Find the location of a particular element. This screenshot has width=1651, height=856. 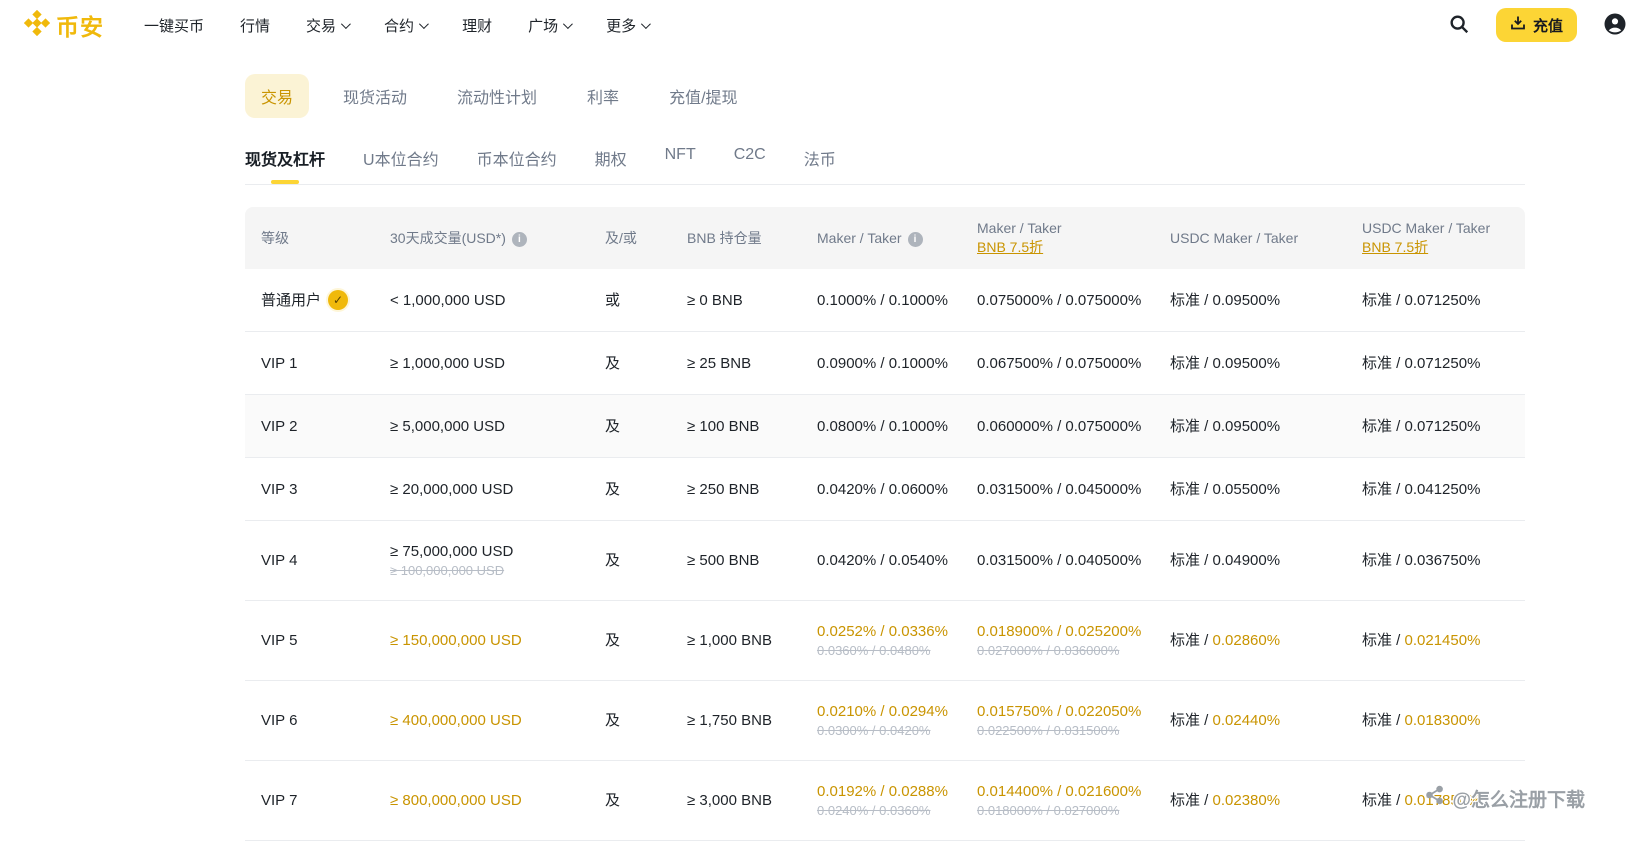

vip-level-label: VIP 3 is located at coordinates (279, 489).